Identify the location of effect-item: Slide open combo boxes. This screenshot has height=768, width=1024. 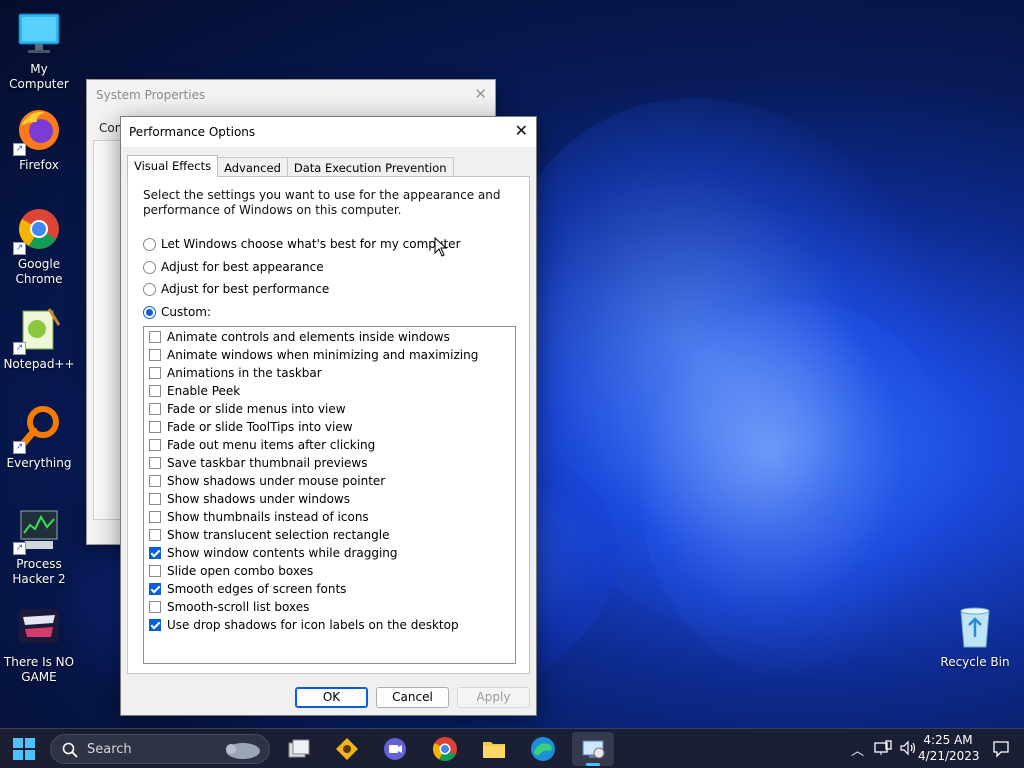
(329, 571).